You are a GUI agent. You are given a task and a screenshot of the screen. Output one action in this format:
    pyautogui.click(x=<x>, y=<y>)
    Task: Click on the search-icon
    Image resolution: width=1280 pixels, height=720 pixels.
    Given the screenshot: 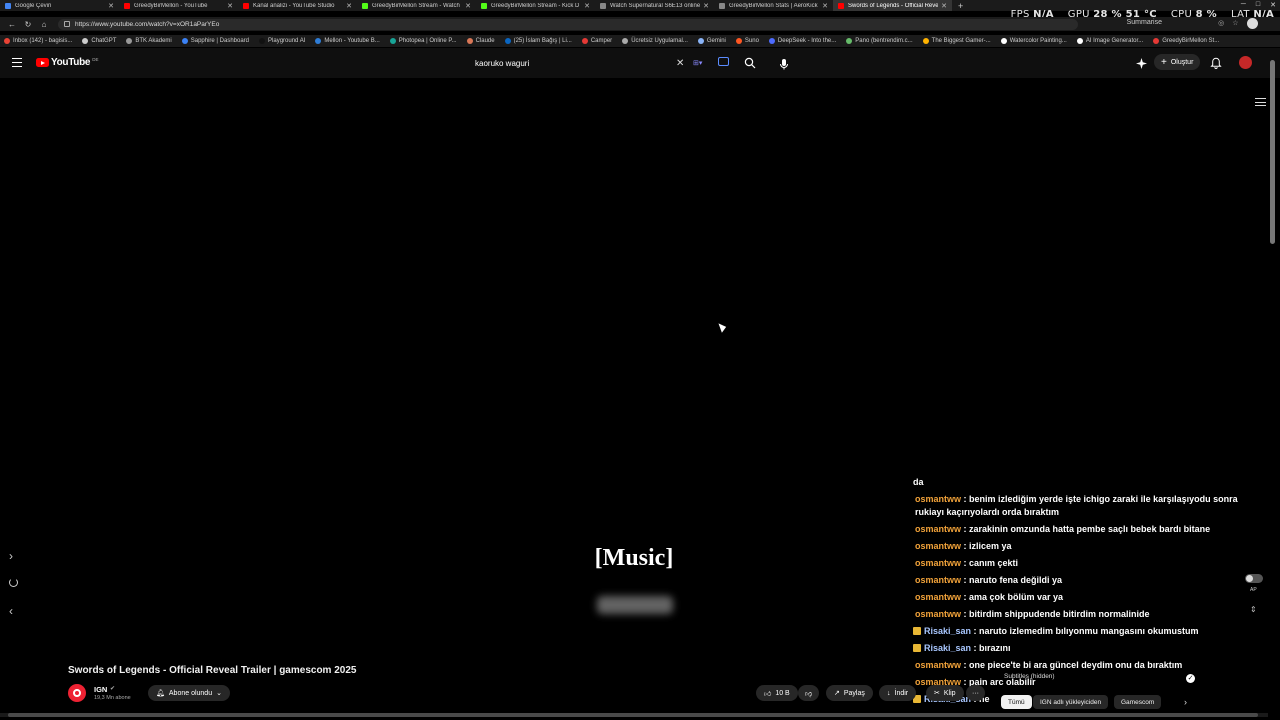 What is the action you would take?
    pyautogui.click(x=750, y=63)
    